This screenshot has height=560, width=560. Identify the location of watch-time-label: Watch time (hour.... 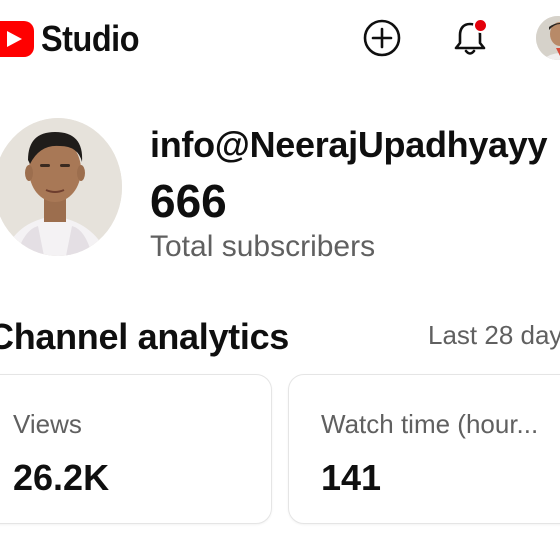
(430, 424).